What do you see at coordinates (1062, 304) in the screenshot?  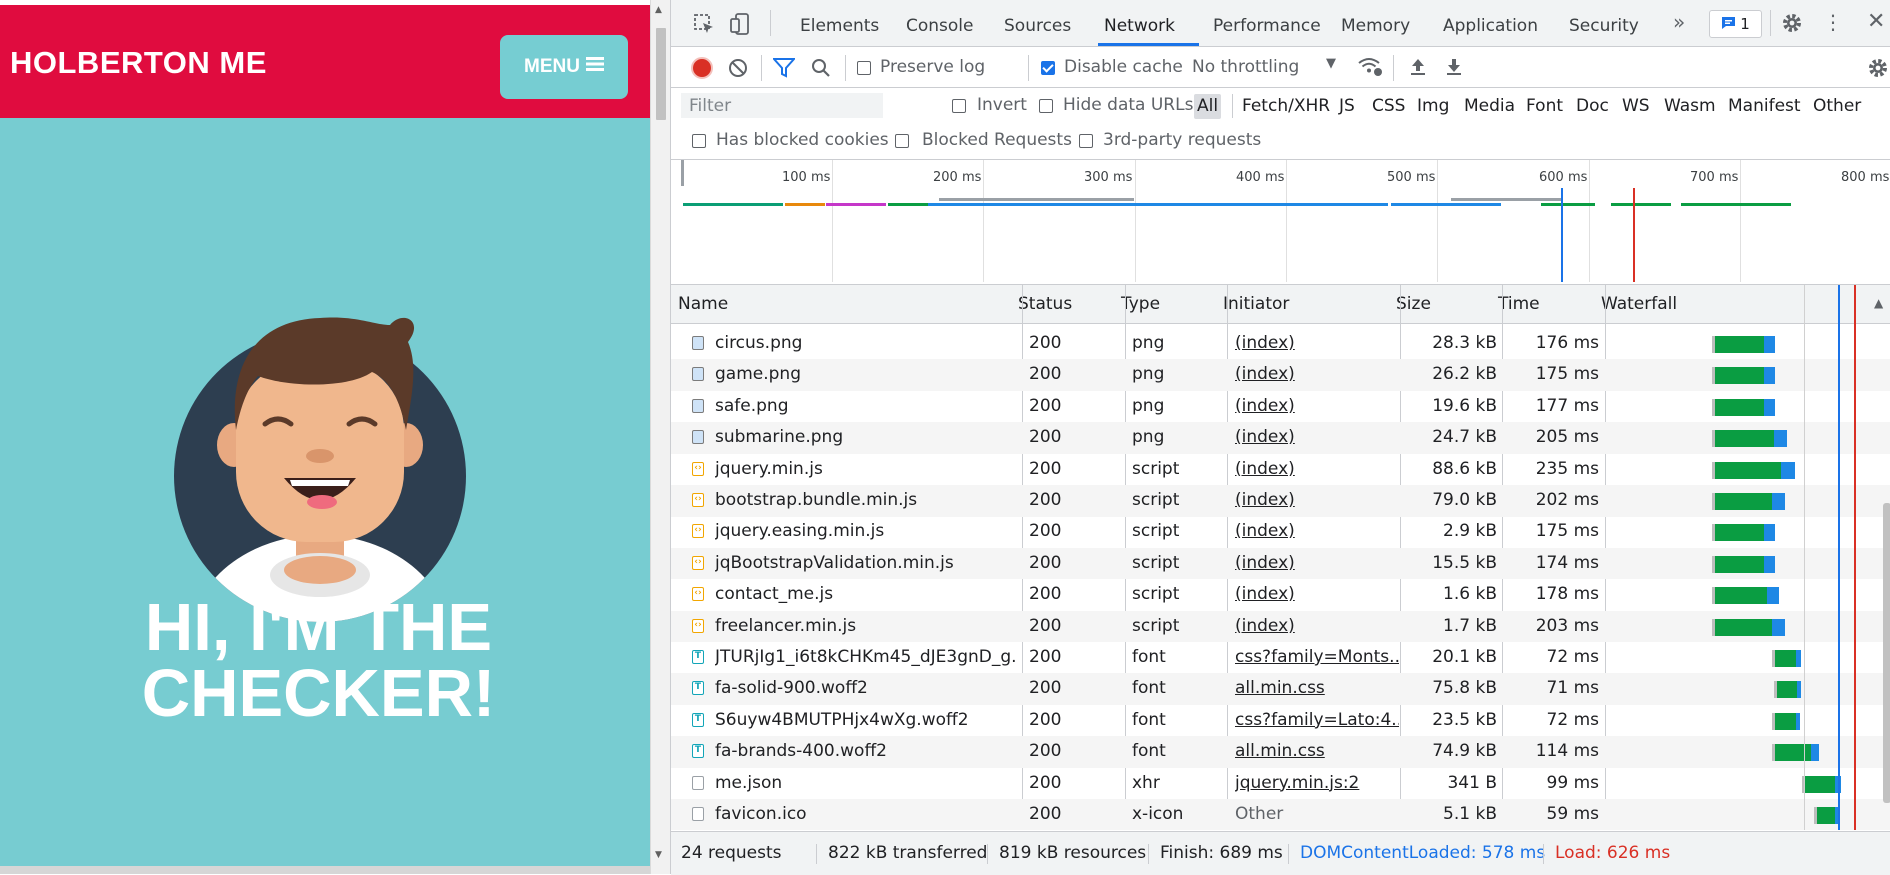 I see `column-header-status: Status` at bounding box center [1062, 304].